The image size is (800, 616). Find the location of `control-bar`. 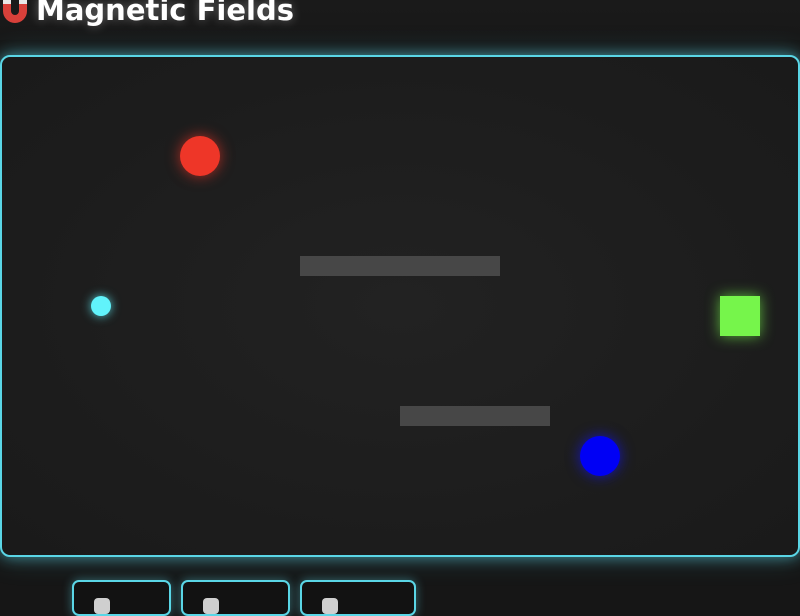

control-bar is located at coordinates (400, 594).